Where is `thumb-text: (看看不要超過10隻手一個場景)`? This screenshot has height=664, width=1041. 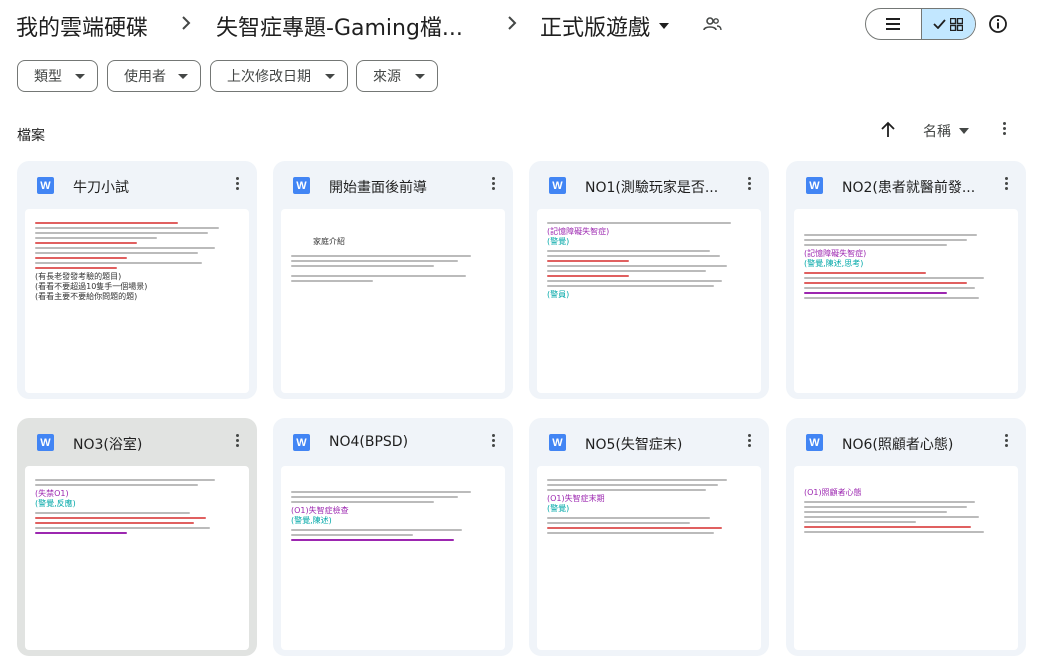
thumb-text: (看看不要超過10隻手一個場景) is located at coordinates (91, 286).